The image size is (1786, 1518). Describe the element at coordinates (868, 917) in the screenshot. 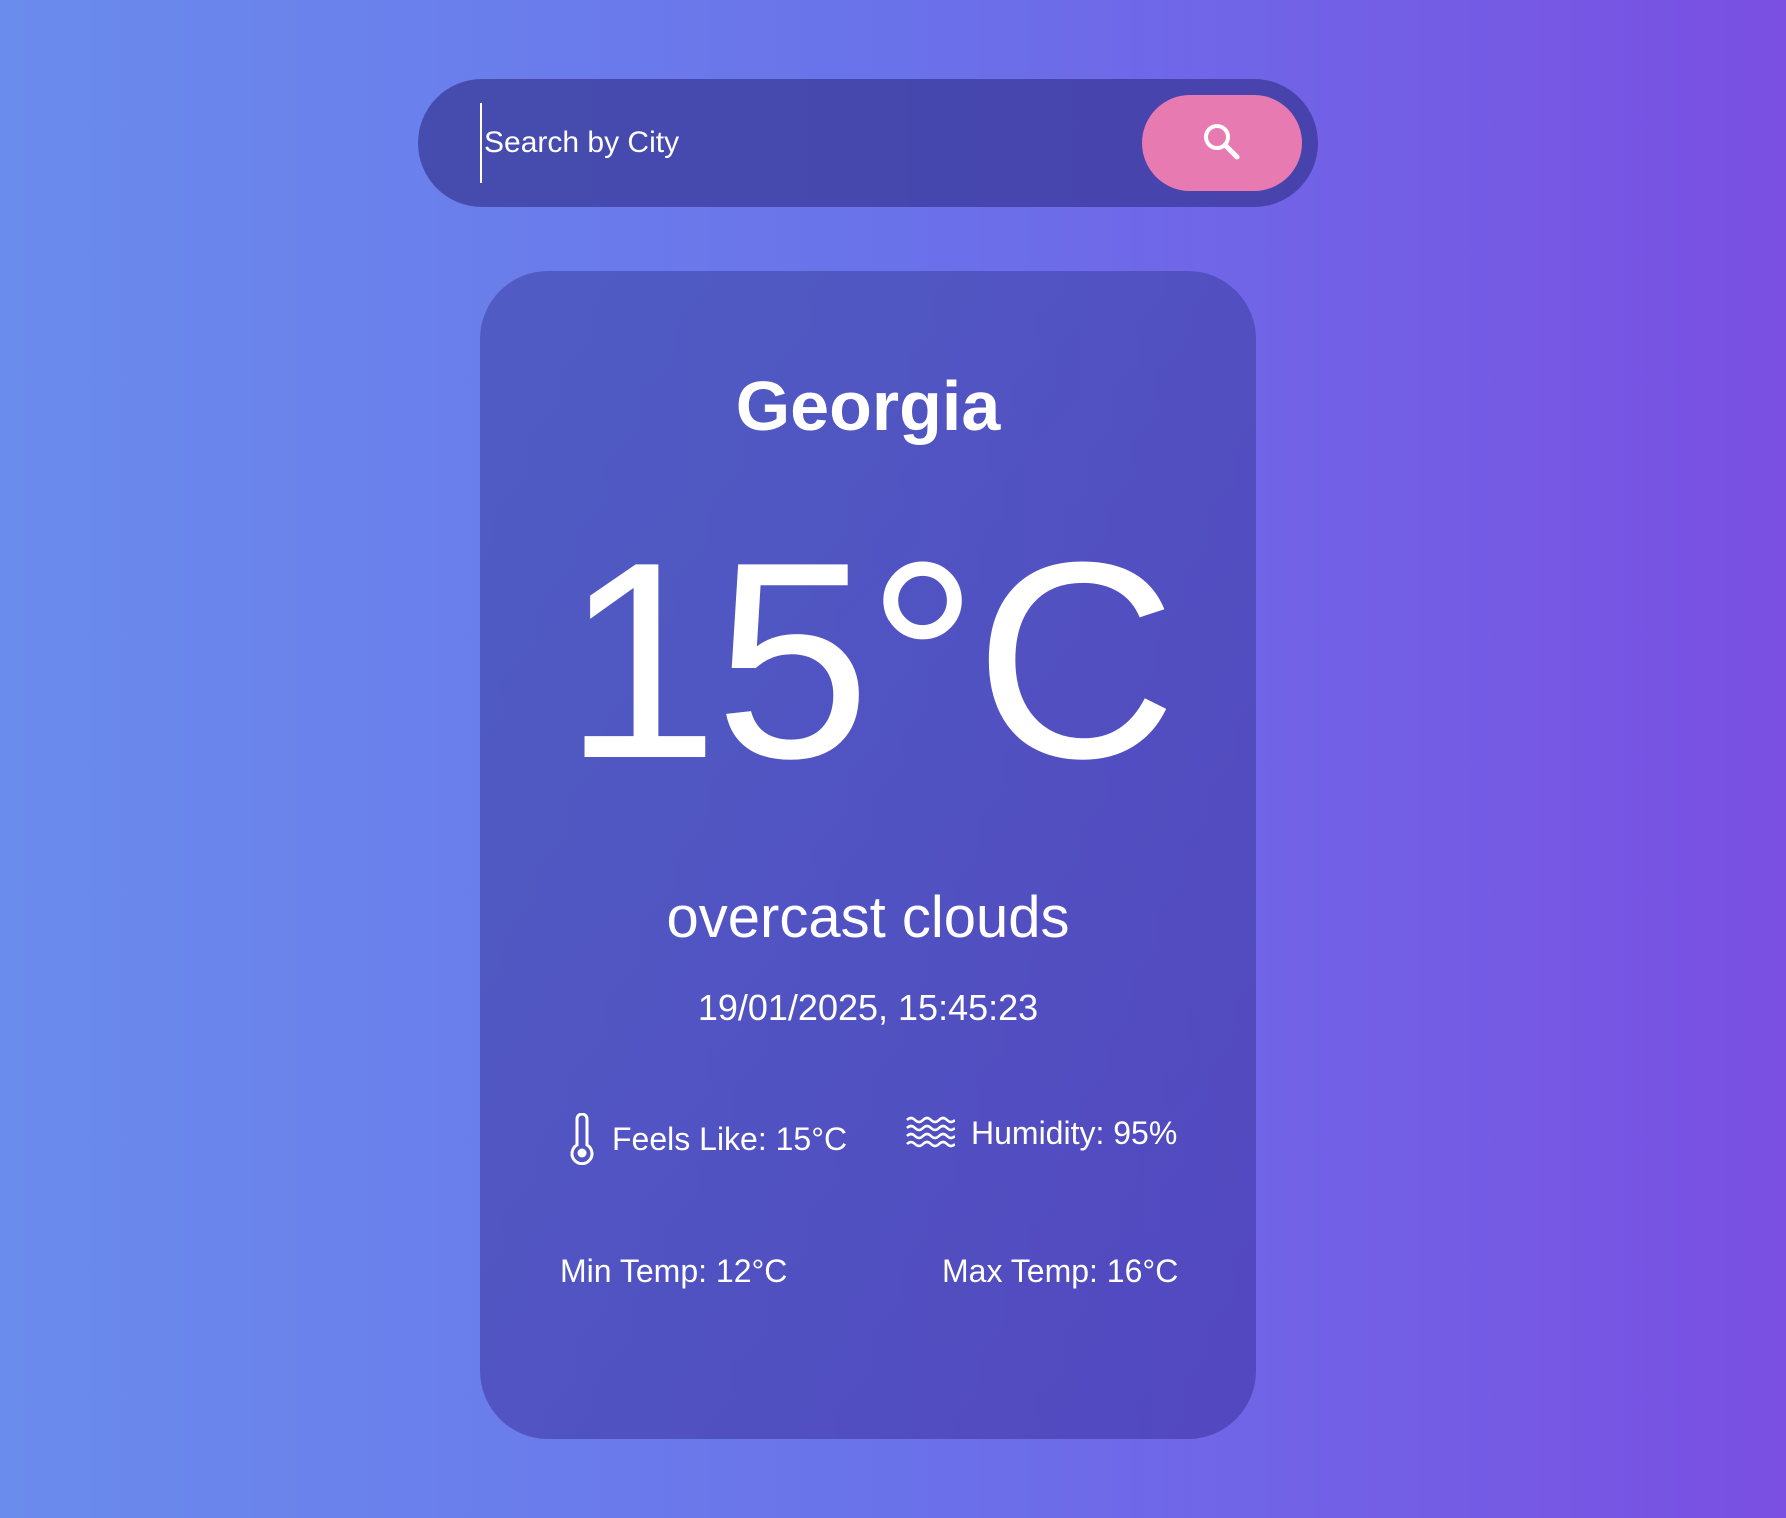

I see `weather-description: overcast clouds` at that location.